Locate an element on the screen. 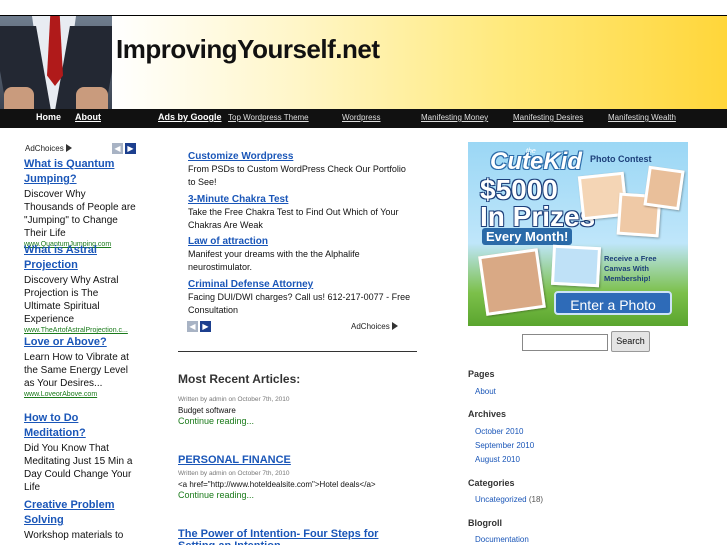  enter-photo-button: Enter a Photo is located at coordinates (613, 303).